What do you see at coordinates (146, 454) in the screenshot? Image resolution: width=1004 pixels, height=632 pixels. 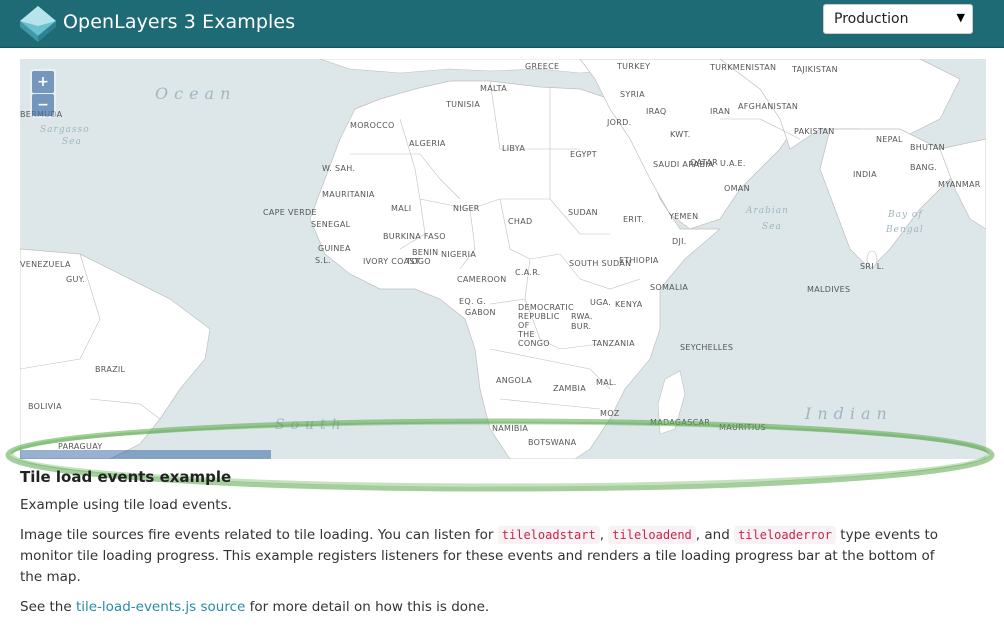 I see `tile-loading-progress-bar` at bounding box center [146, 454].